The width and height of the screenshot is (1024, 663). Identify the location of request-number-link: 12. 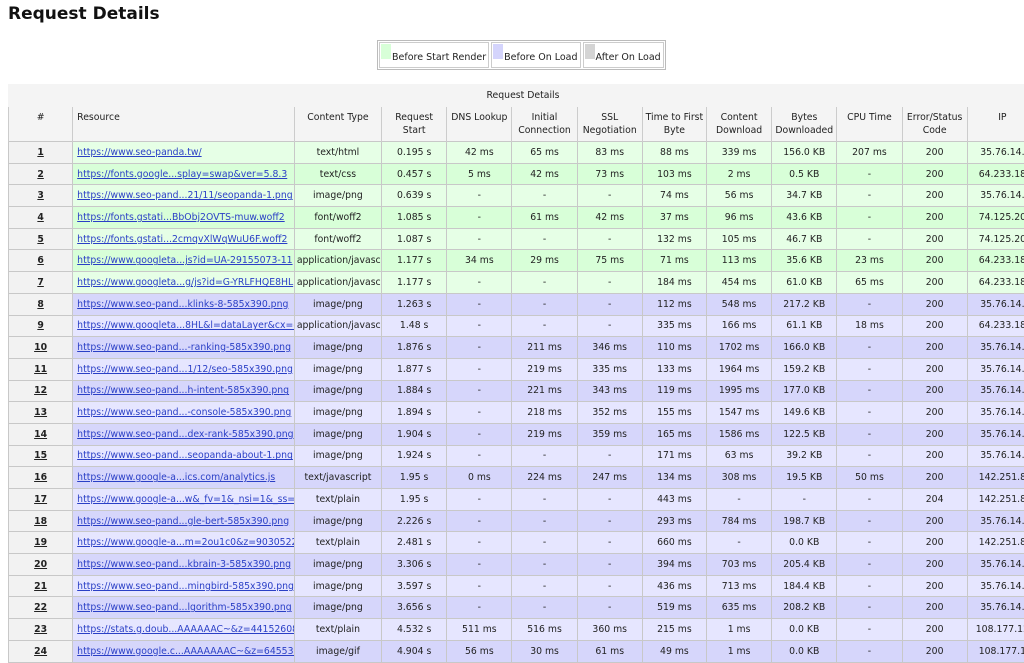
(40, 390).